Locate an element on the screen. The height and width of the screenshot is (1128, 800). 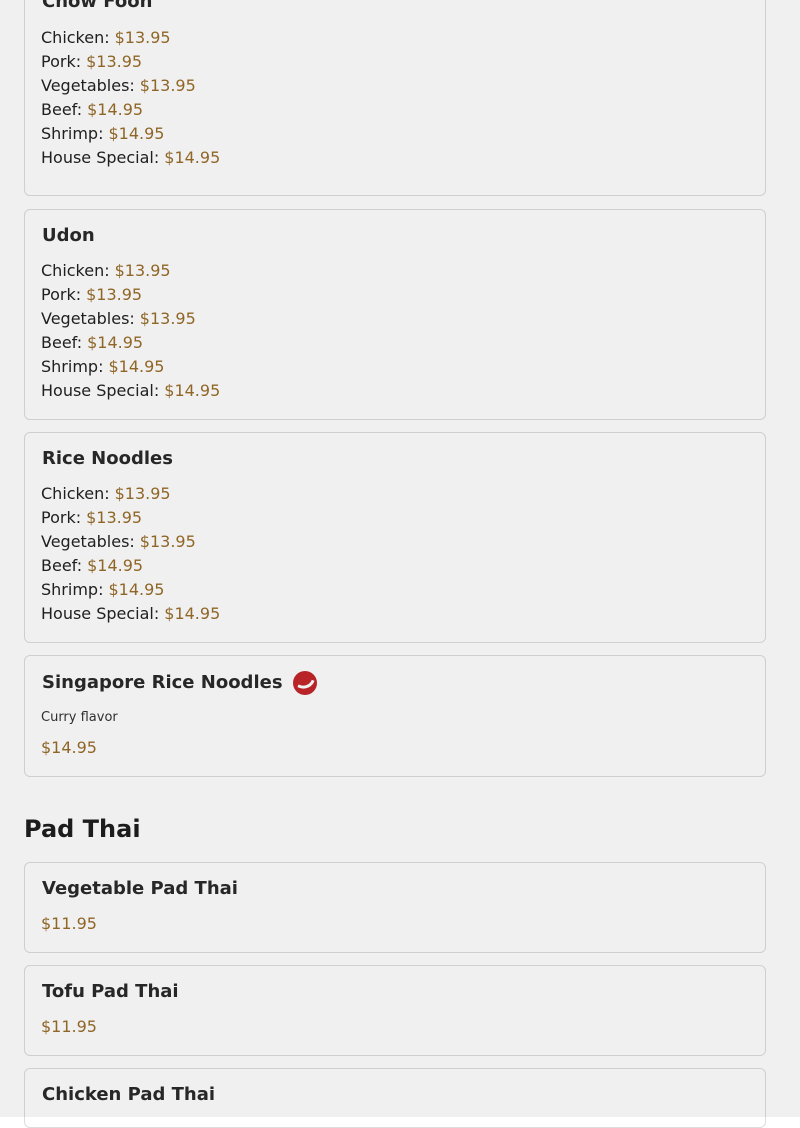
card-title: Vegetable Pad Thai is located at coordinates (139, 889).